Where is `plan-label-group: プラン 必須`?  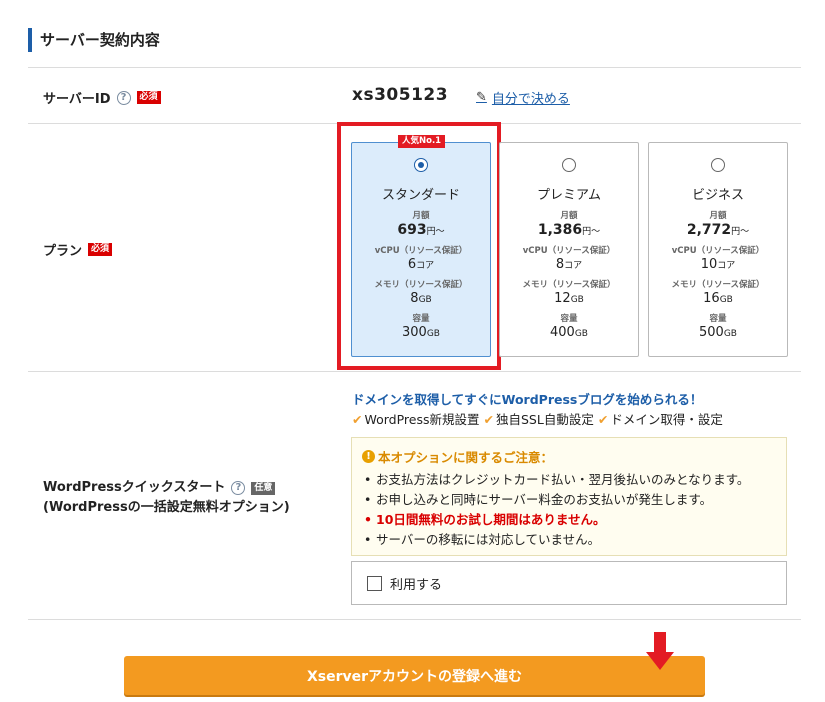
plan-label-group: プラン 必須 is located at coordinates (78, 249).